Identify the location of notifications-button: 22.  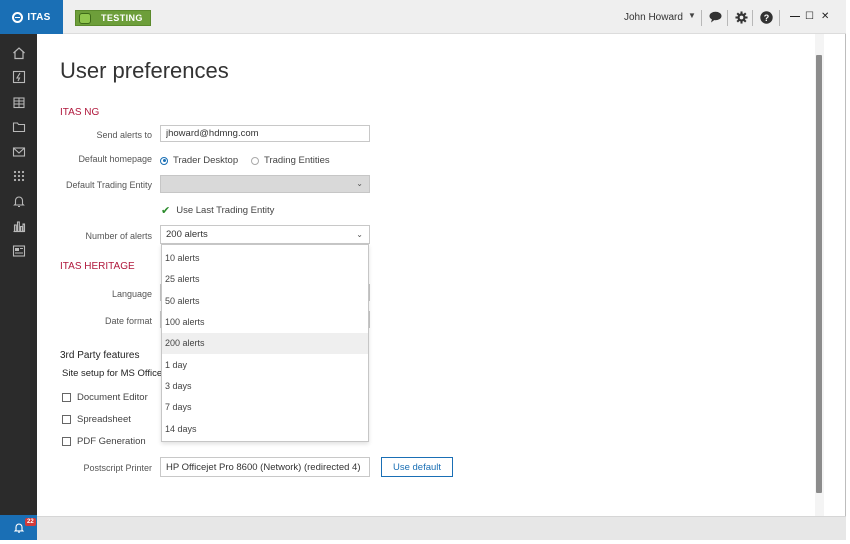
(18, 527).